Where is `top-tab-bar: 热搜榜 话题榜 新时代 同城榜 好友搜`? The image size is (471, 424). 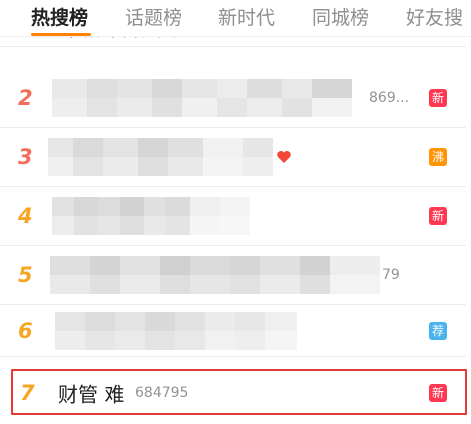
top-tab-bar: 热搜榜 话题榜 新时代 同城榜 好友搜 is located at coordinates (235, 18).